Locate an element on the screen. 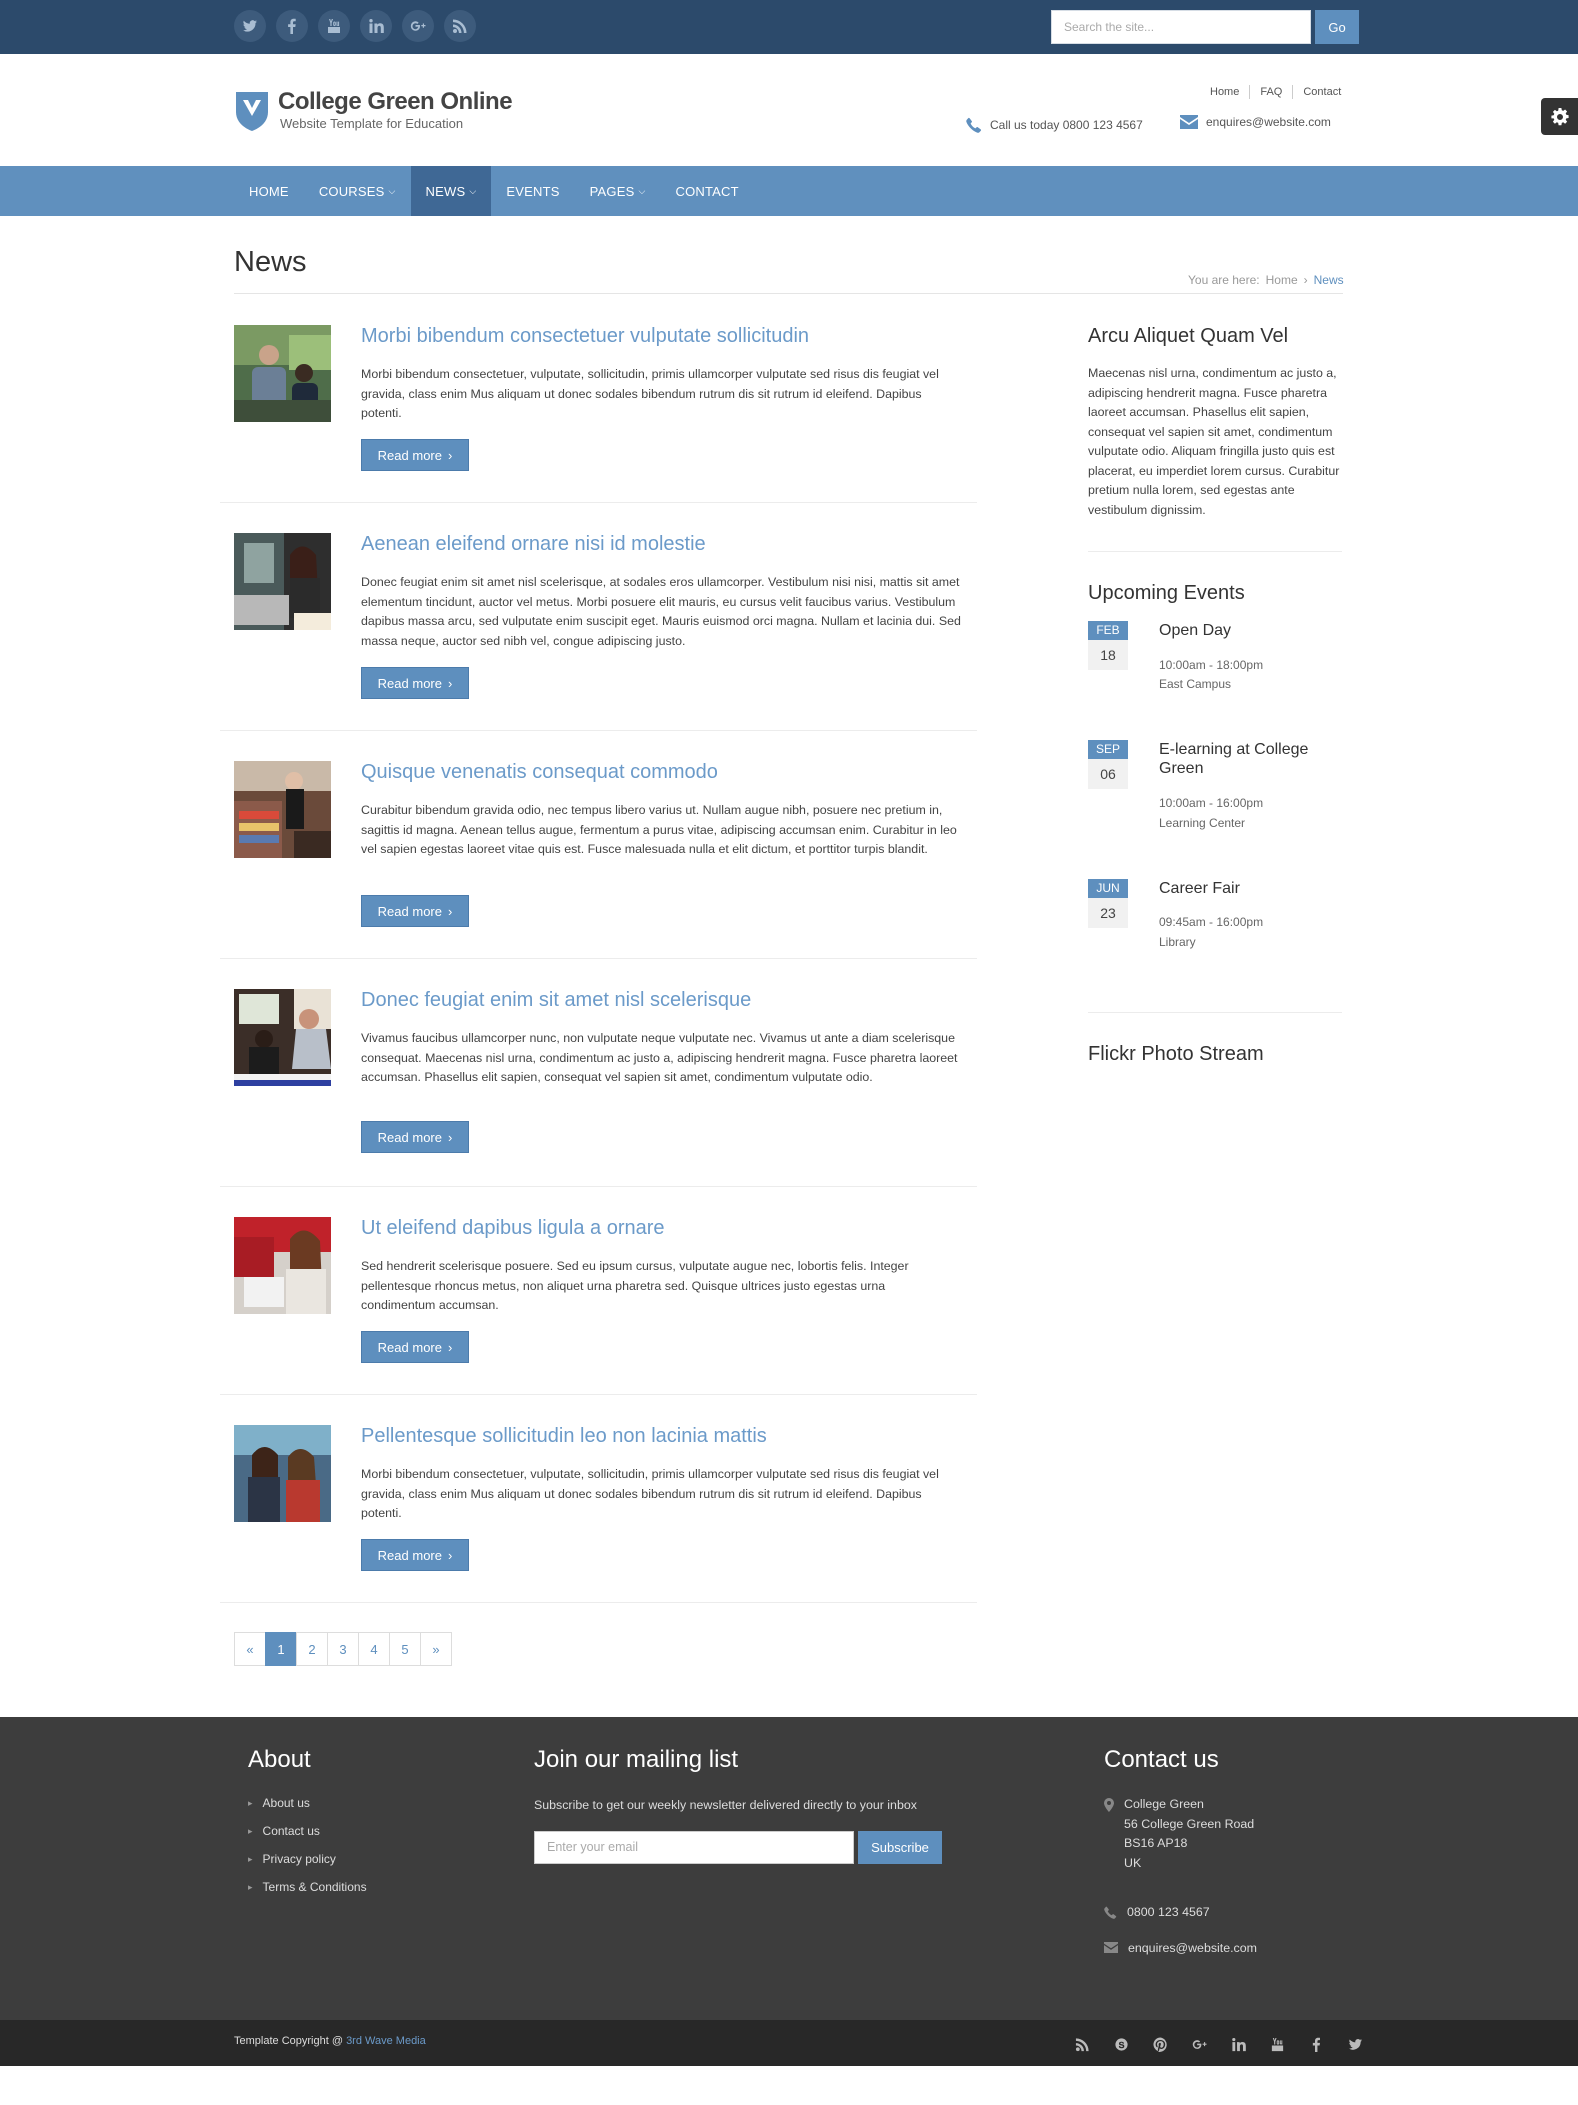 The image size is (1578, 2105). subscribe-button: Subscribe is located at coordinates (900, 1847).